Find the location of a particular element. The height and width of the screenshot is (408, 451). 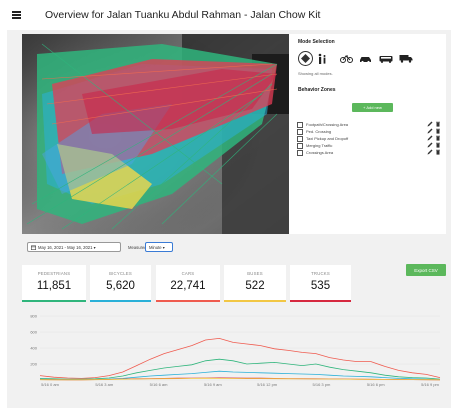

stat-label: BICYCLES is located at coordinates (120, 273).